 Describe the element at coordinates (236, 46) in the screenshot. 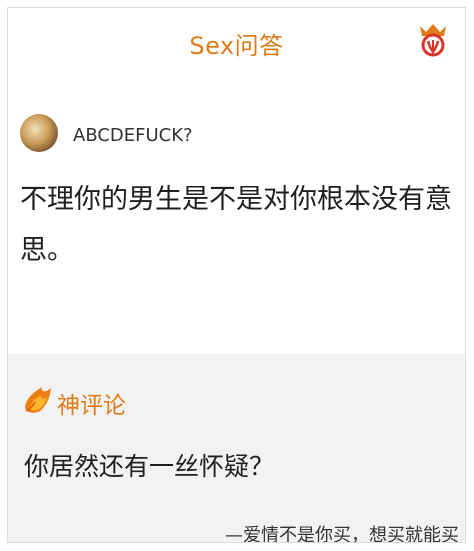

I see `app-title: Sex问答` at that location.